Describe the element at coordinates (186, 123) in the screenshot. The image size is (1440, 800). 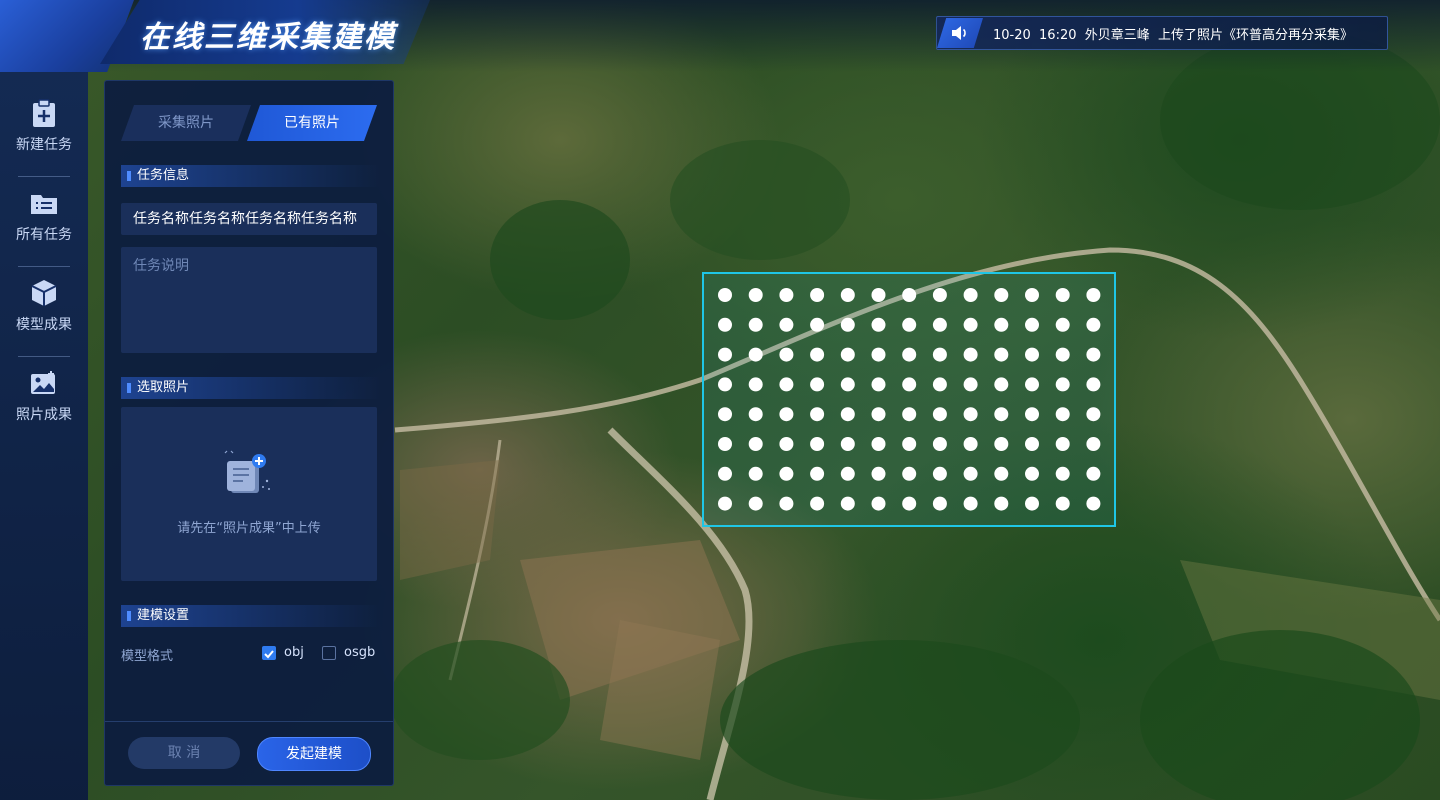
I see `tab-collect-photos: 采集照片` at that location.